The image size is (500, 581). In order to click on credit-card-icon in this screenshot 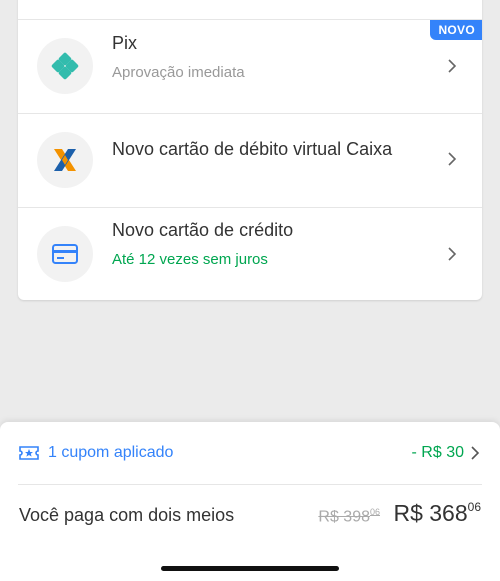, I will do `click(65, 254)`.